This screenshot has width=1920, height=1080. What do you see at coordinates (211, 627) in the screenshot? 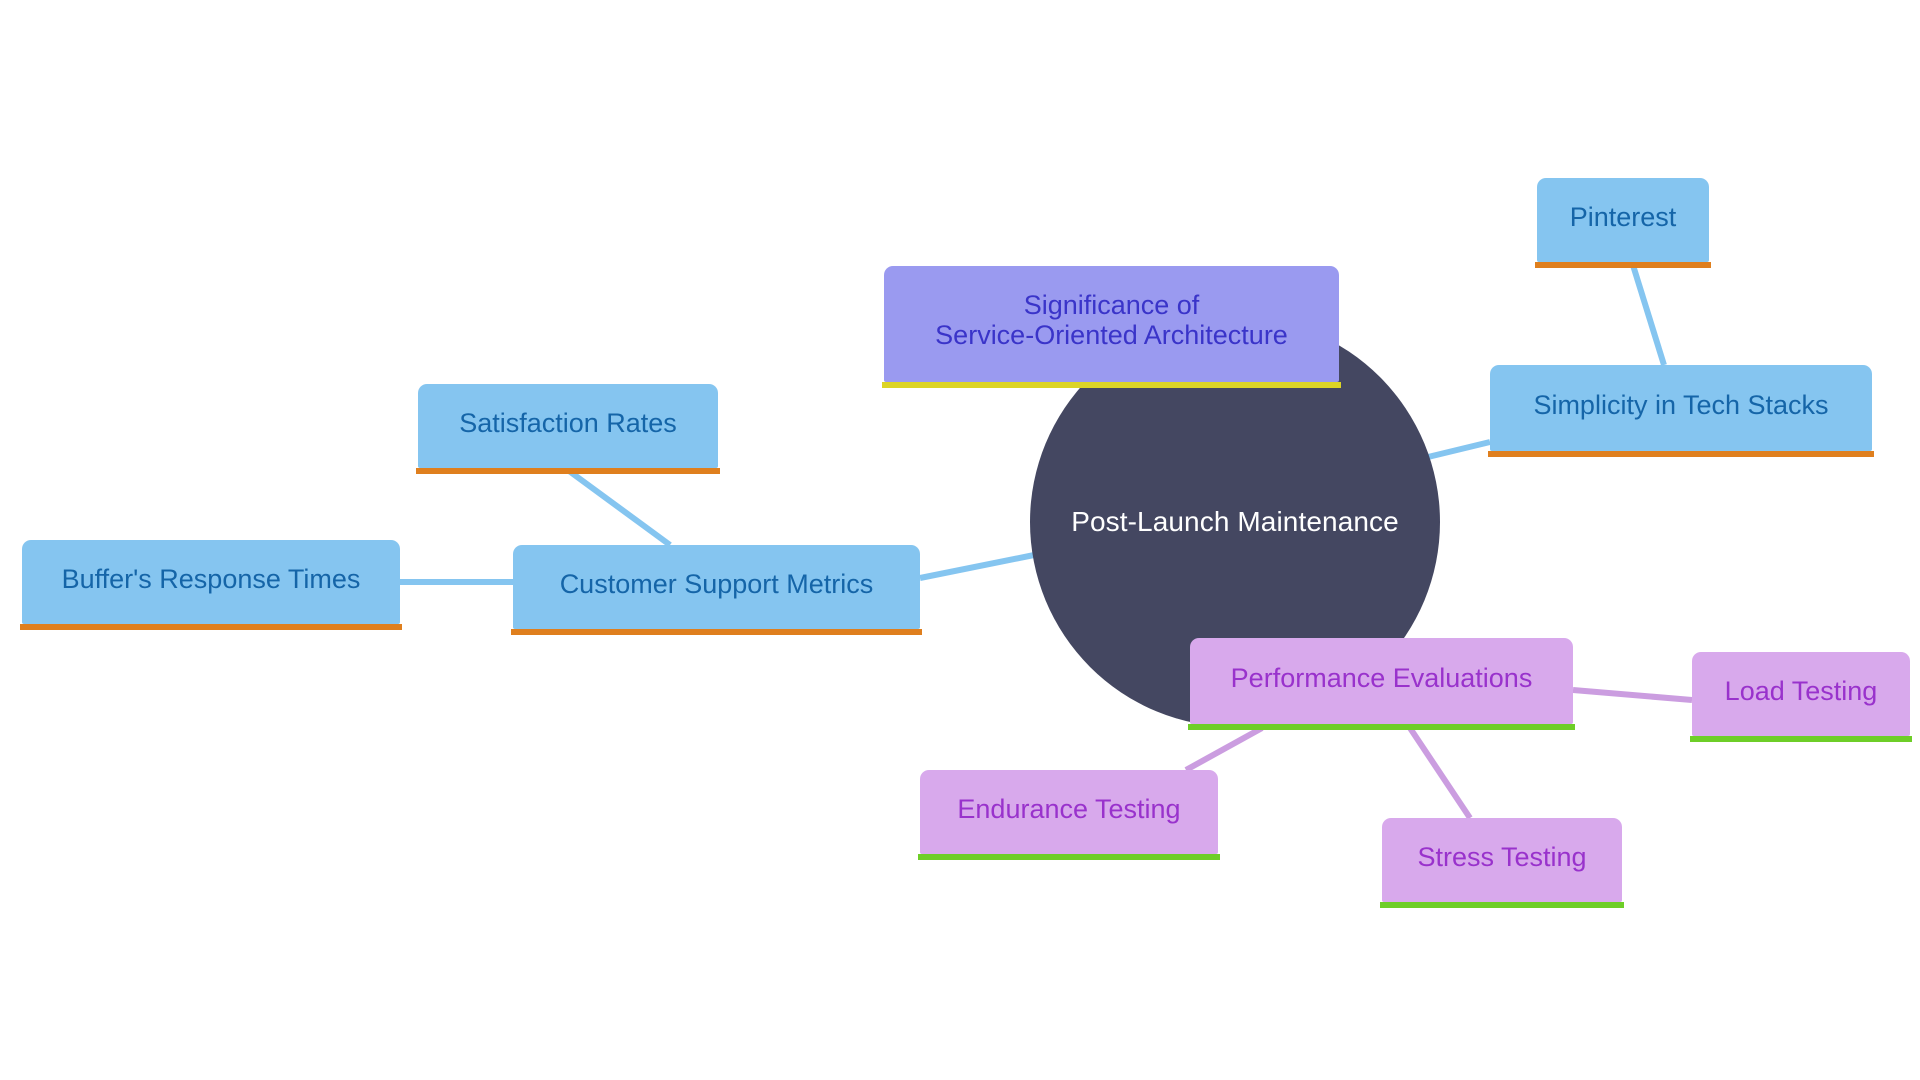
I see `node-accent-bar-buffers-response-times` at bounding box center [211, 627].